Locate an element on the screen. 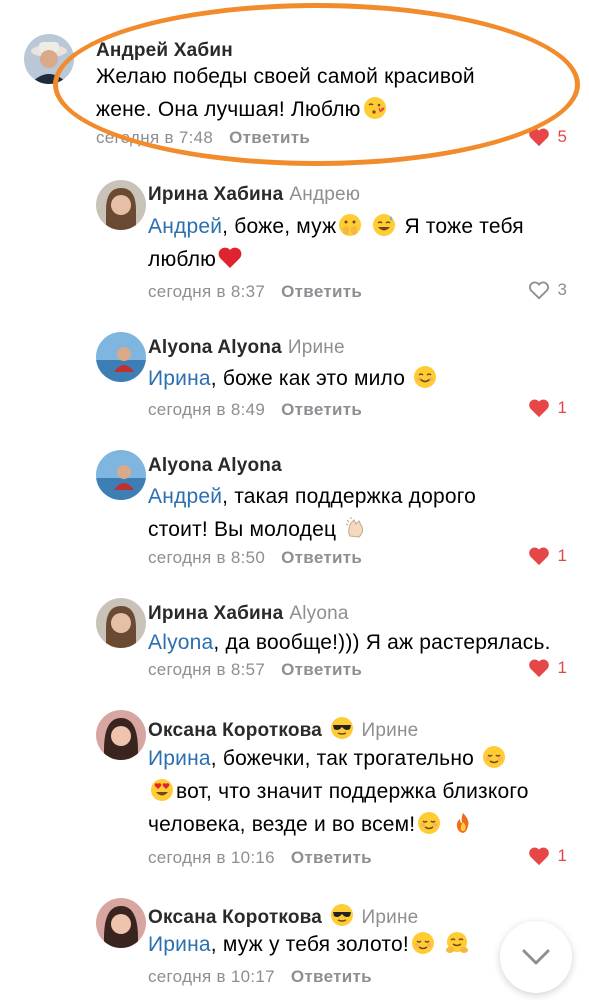  red-heart-emoji-icon is located at coordinates (230, 258).